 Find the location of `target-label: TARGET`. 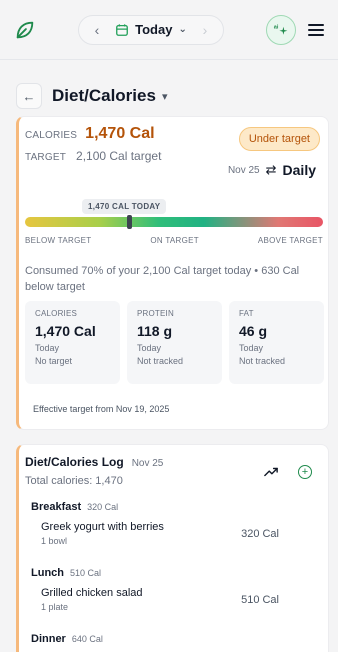

target-label: TARGET is located at coordinates (46, 157).